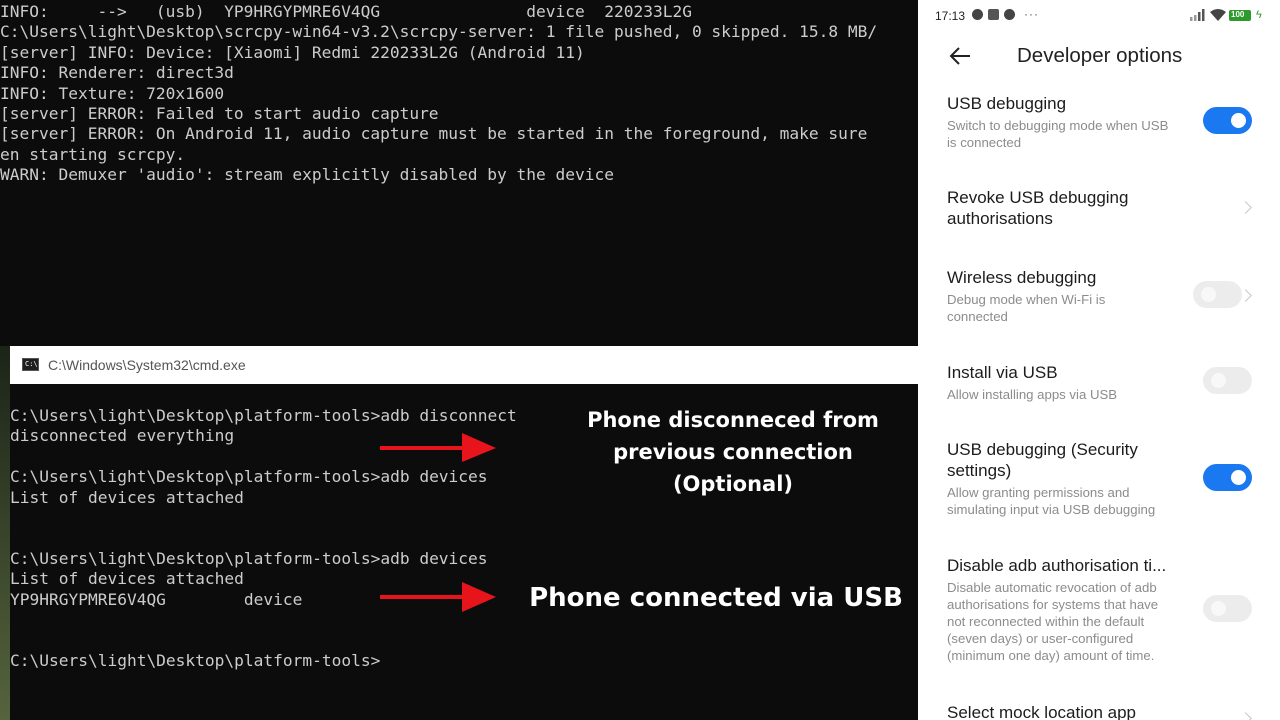 The height and width of the screenshot is (720, 1280). What do you see at coordinates (1038, 492) in the screenshot?
I see `setting-subtitle: Allow granting permissions and` at bounding box center [1038, 492].